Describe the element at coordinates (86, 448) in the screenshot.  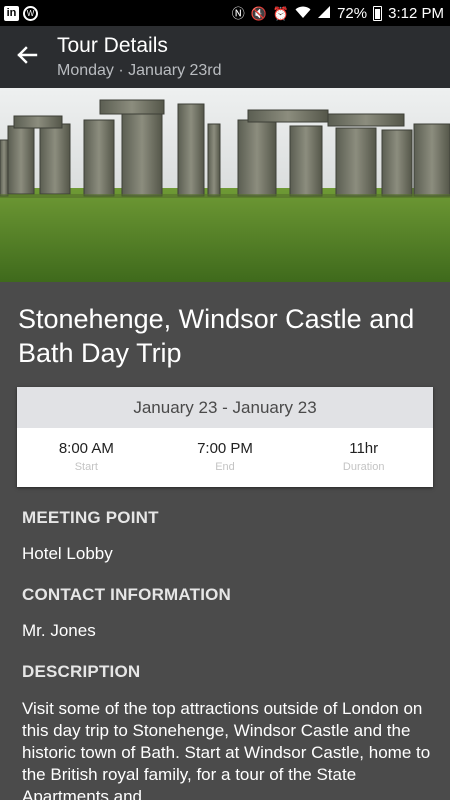
I see `start-time-value: 8:00 AM` at that location.